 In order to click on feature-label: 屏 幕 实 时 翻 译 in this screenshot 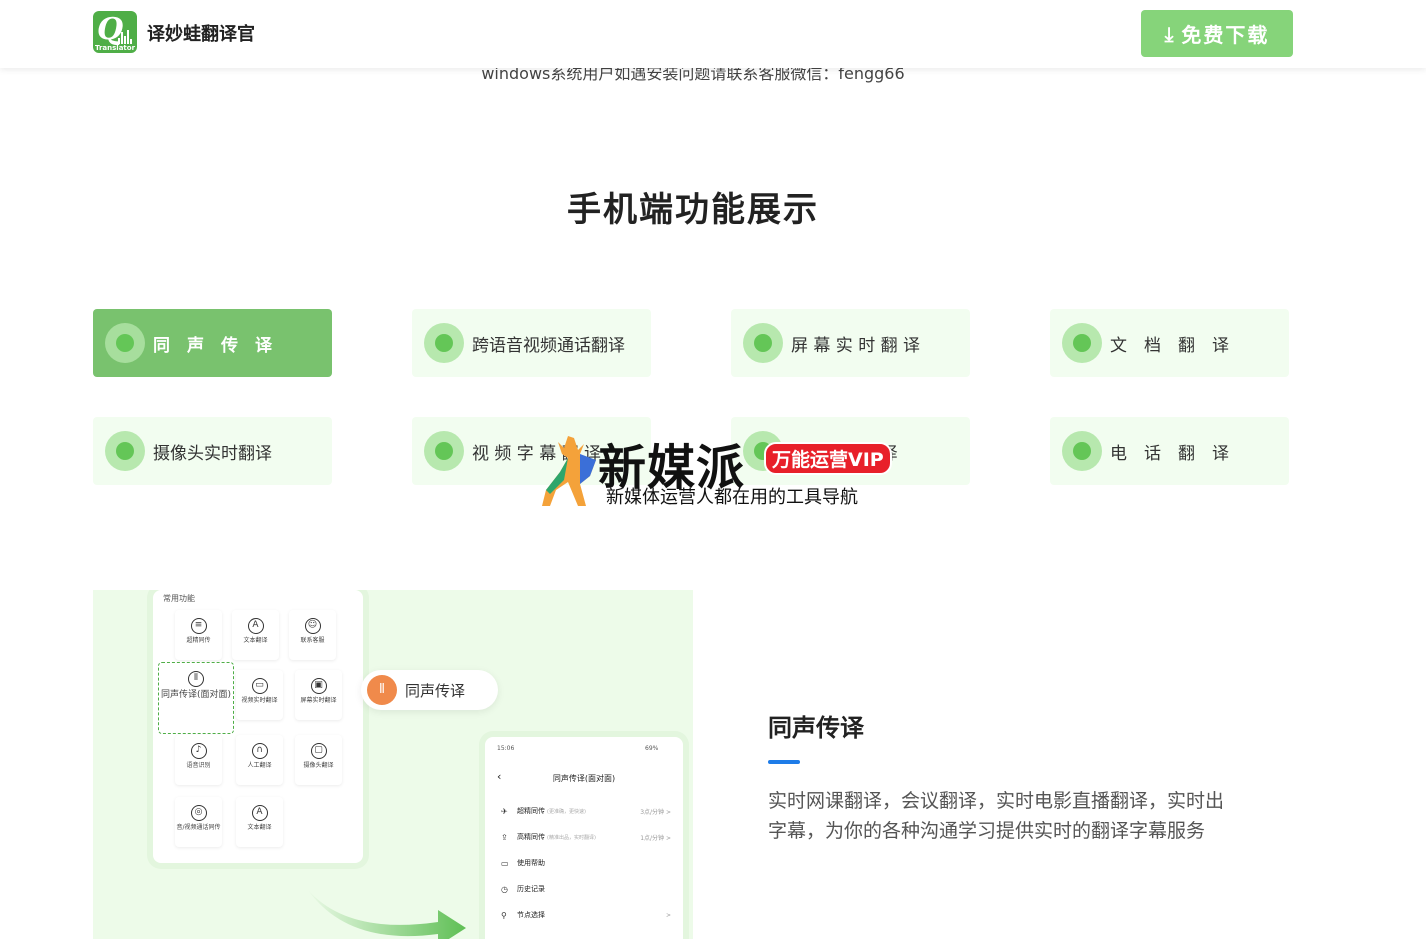, I will do `click(856, 345)`.